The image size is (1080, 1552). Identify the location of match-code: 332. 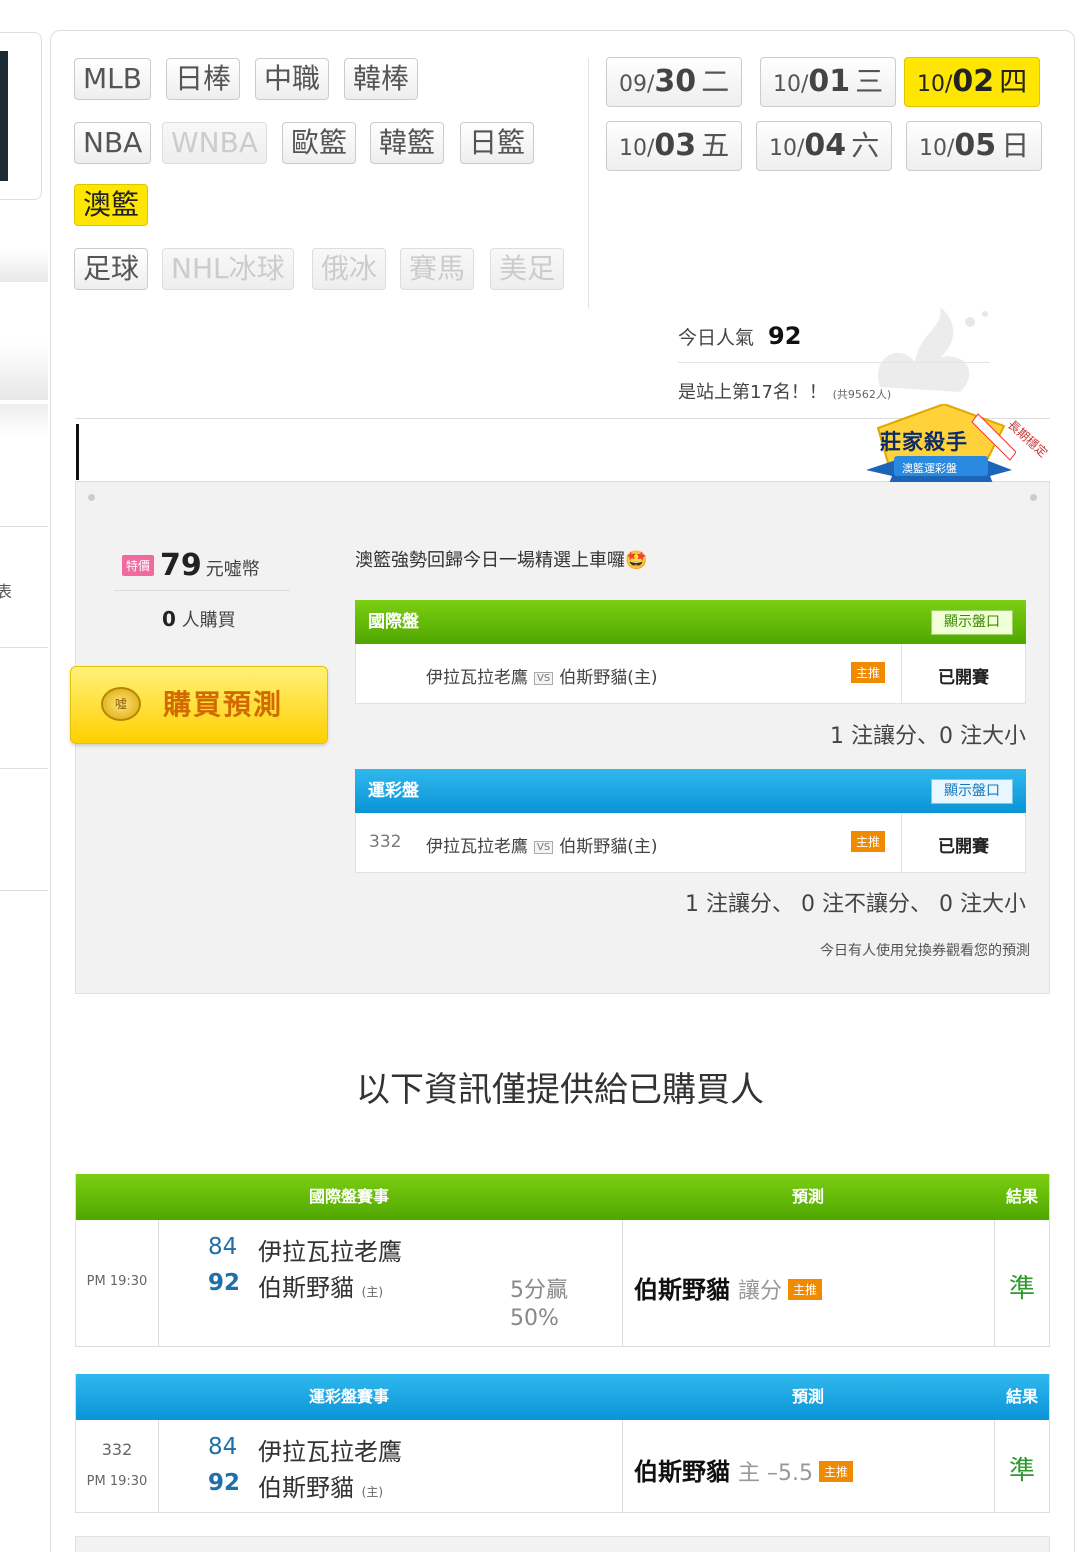
(385, 842).